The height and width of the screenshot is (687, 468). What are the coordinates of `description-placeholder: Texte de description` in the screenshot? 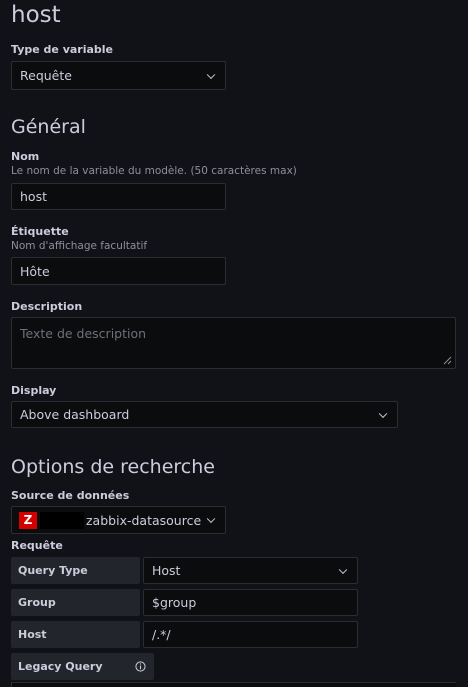 It's located at (83, 333).